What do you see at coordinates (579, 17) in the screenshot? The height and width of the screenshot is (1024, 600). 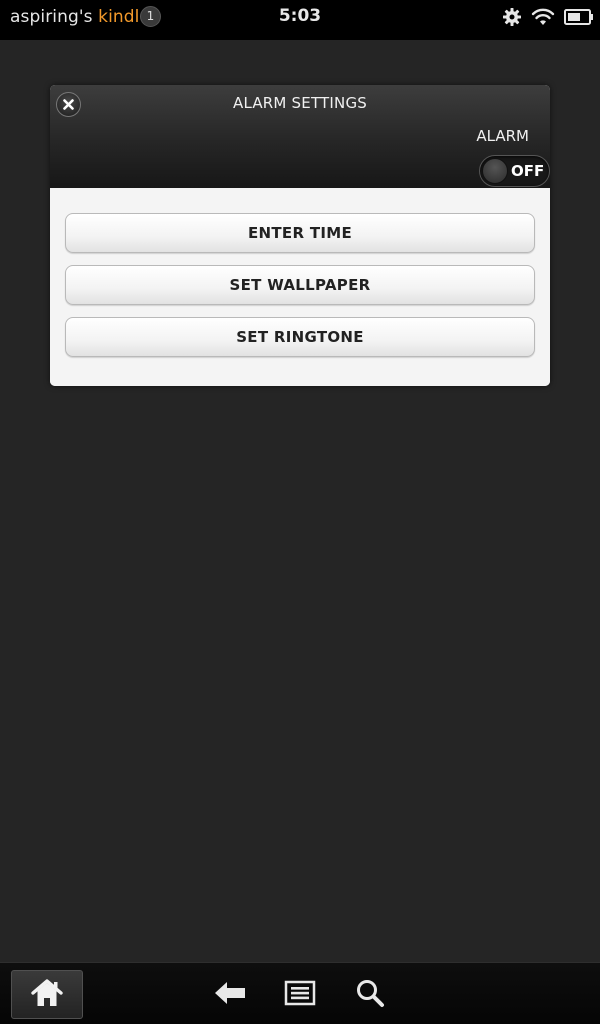 I see `battery-icon` at bounding box center [579, 17].